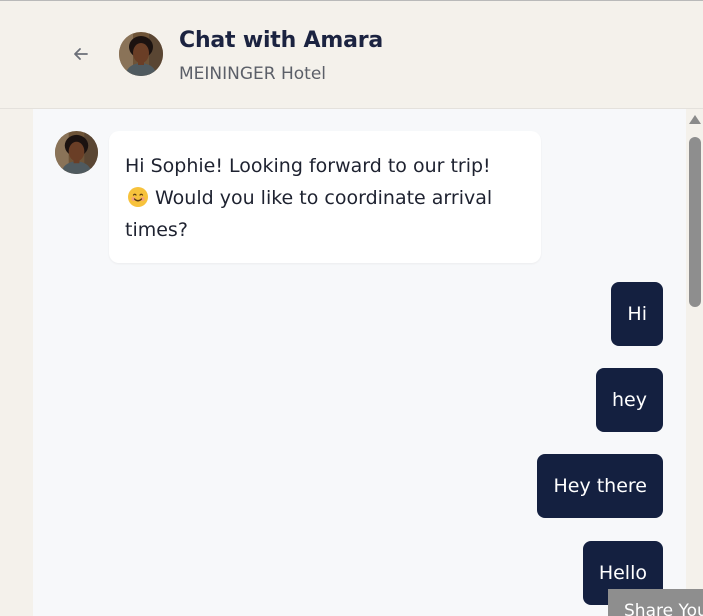 This screenshot has width=703, height=616. What do you see at coordinates (629, 400) in the screenshot?
I see `outgoing-message: hey` at bounding box center [629, 400].